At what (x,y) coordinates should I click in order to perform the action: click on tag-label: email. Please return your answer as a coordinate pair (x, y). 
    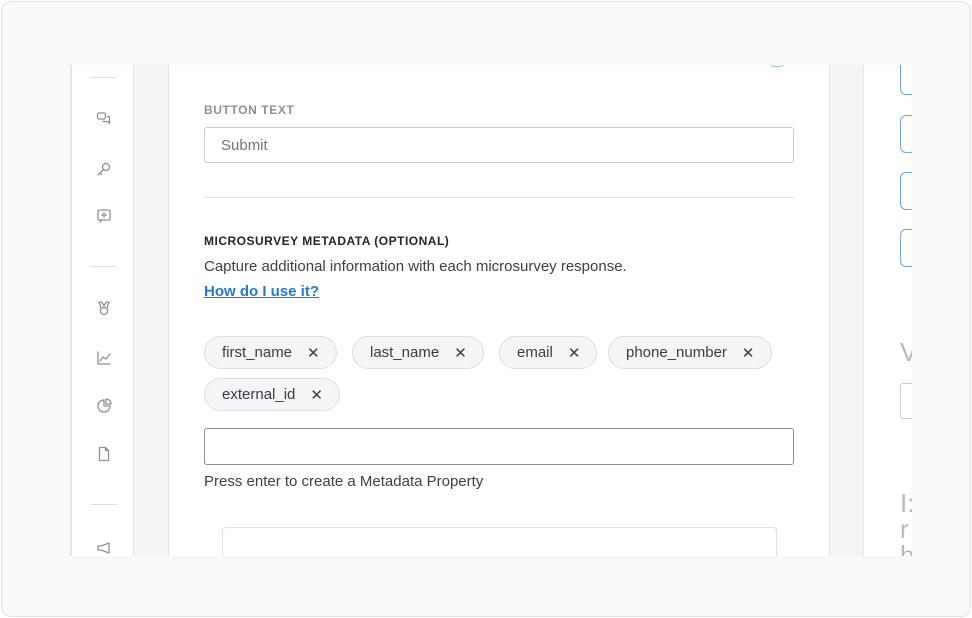
    Looking at the image, I should click on (535, 352).